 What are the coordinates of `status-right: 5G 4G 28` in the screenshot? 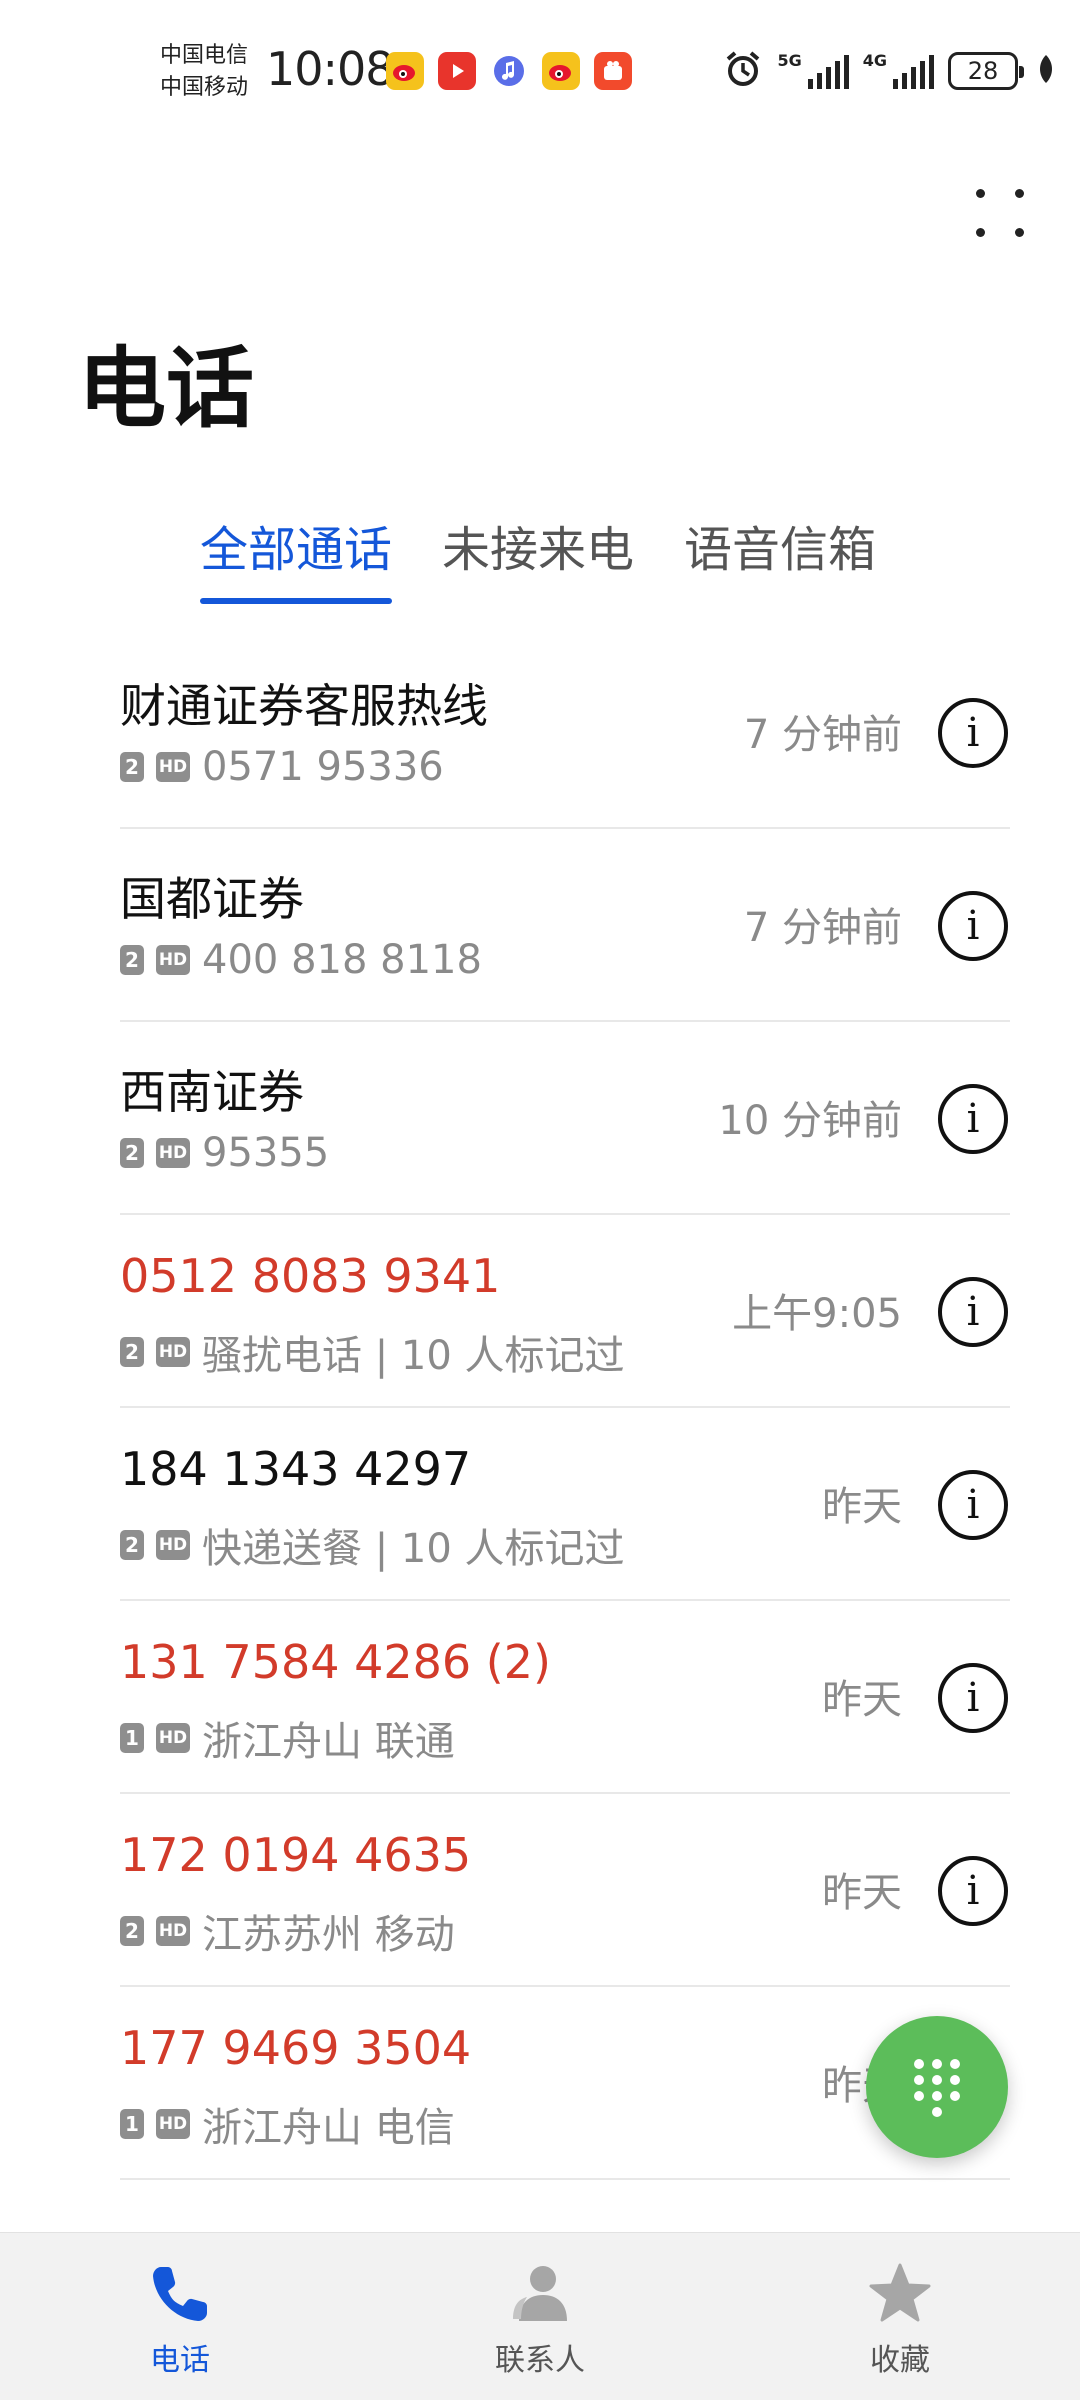 It's located at (889, 71).